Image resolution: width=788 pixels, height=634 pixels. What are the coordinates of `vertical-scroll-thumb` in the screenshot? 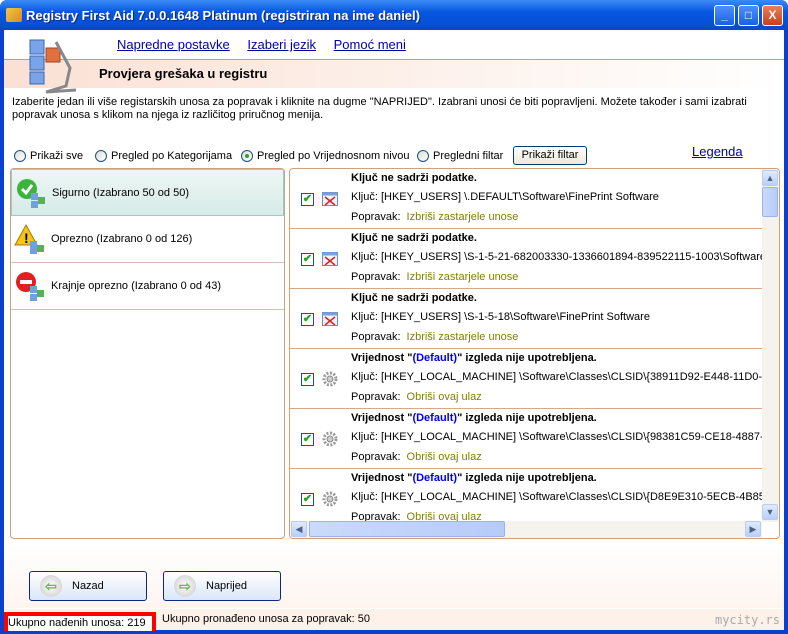 It's located at (770, 202).